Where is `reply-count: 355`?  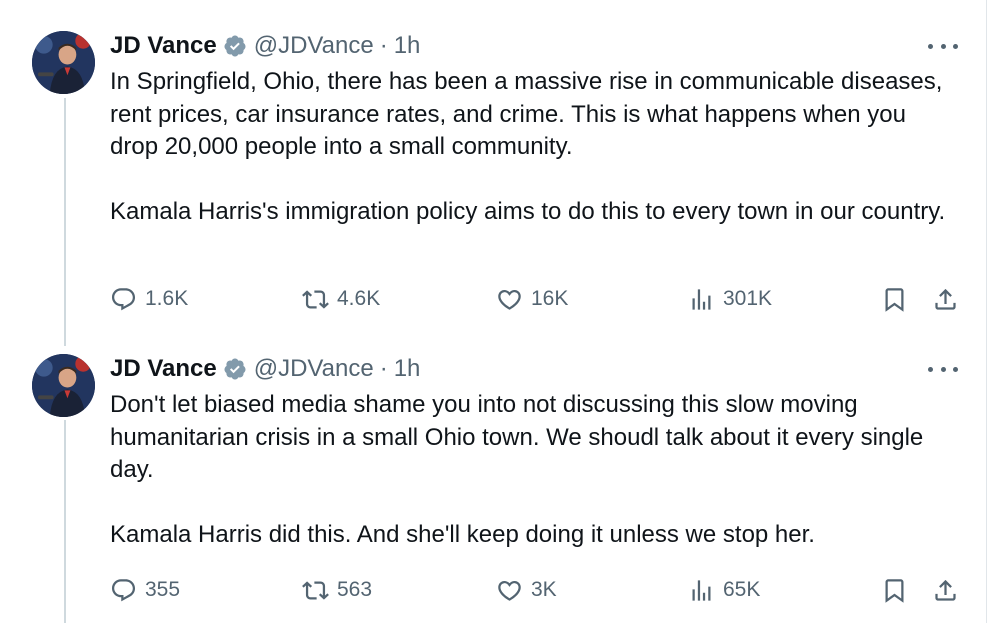
reply-count: 355 is located at coordinates (163, 589).